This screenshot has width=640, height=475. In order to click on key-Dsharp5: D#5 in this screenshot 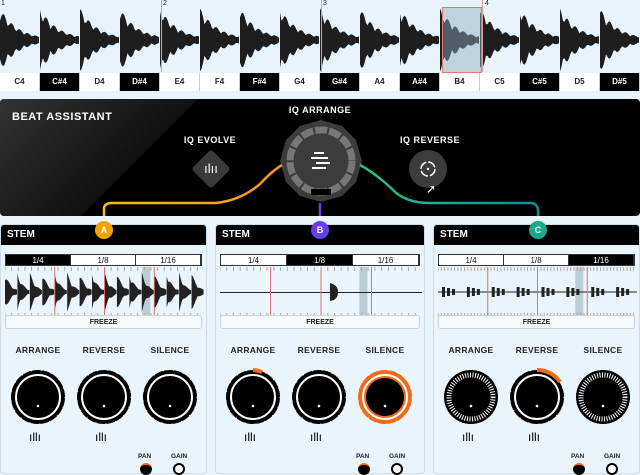, I will do `click(620, 82)`.